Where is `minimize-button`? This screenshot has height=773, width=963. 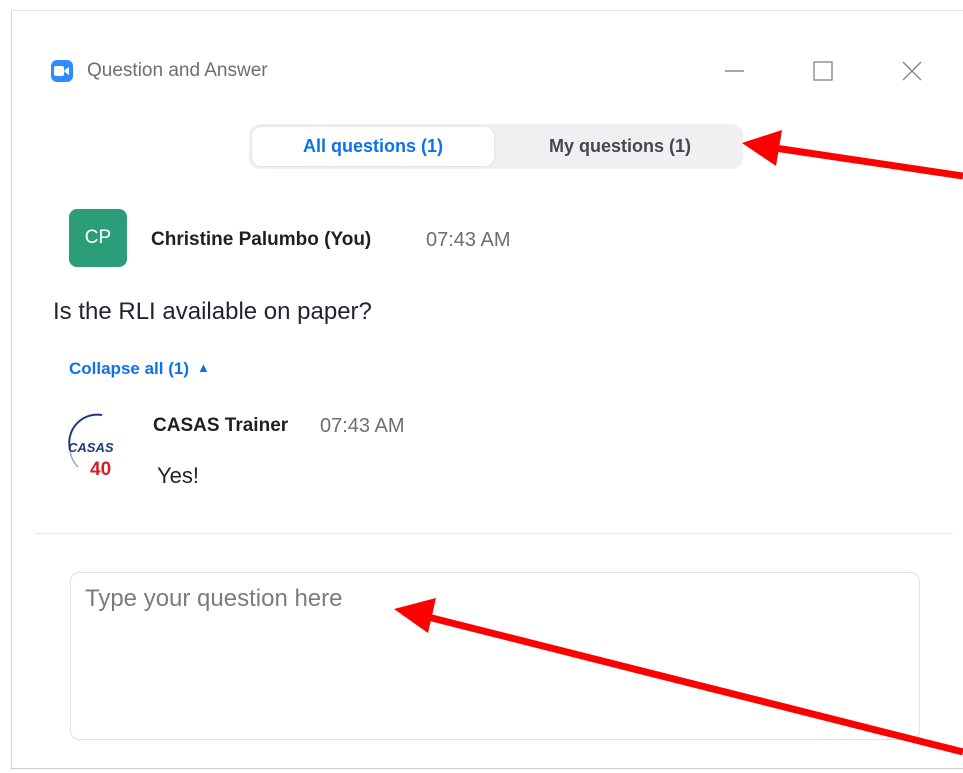 minimize-button is located at coordinates (735, 71).